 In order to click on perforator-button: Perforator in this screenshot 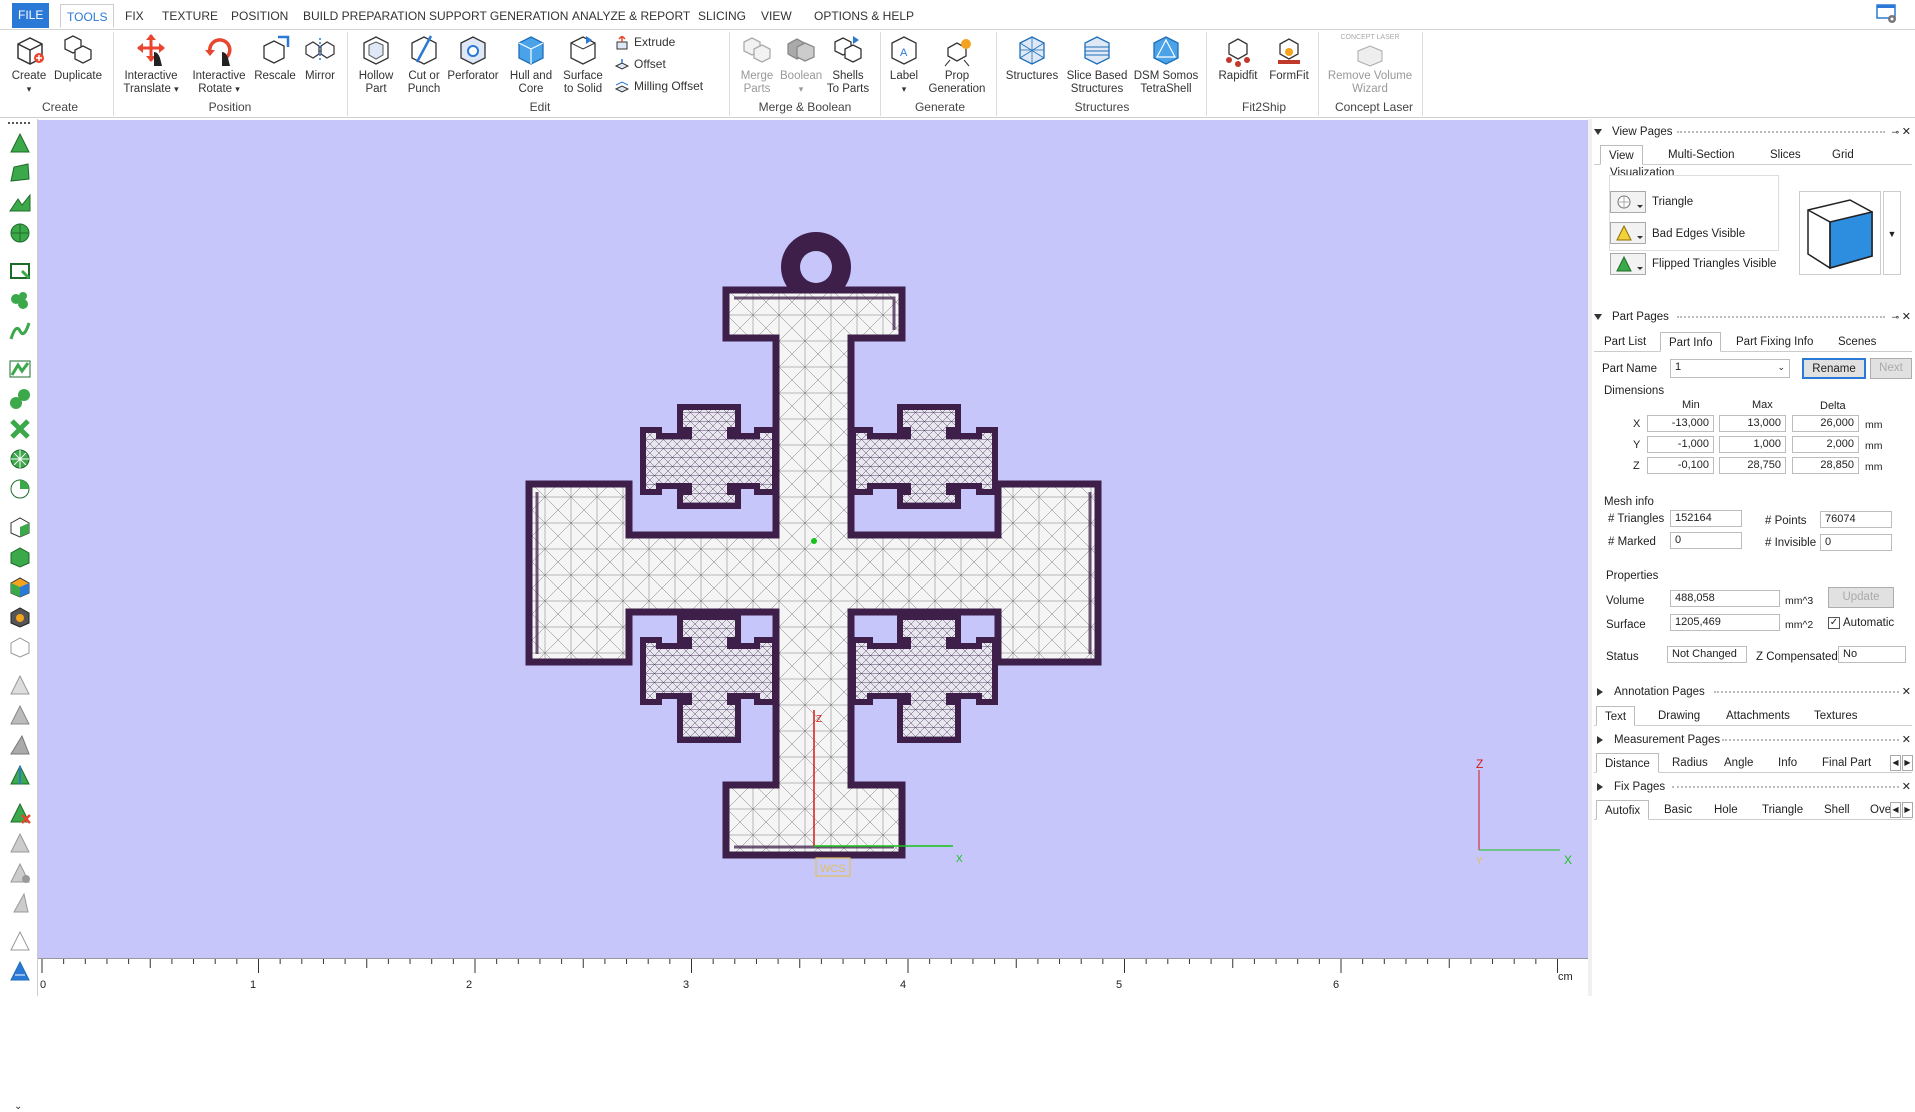, I will do `click(473, 57)`.